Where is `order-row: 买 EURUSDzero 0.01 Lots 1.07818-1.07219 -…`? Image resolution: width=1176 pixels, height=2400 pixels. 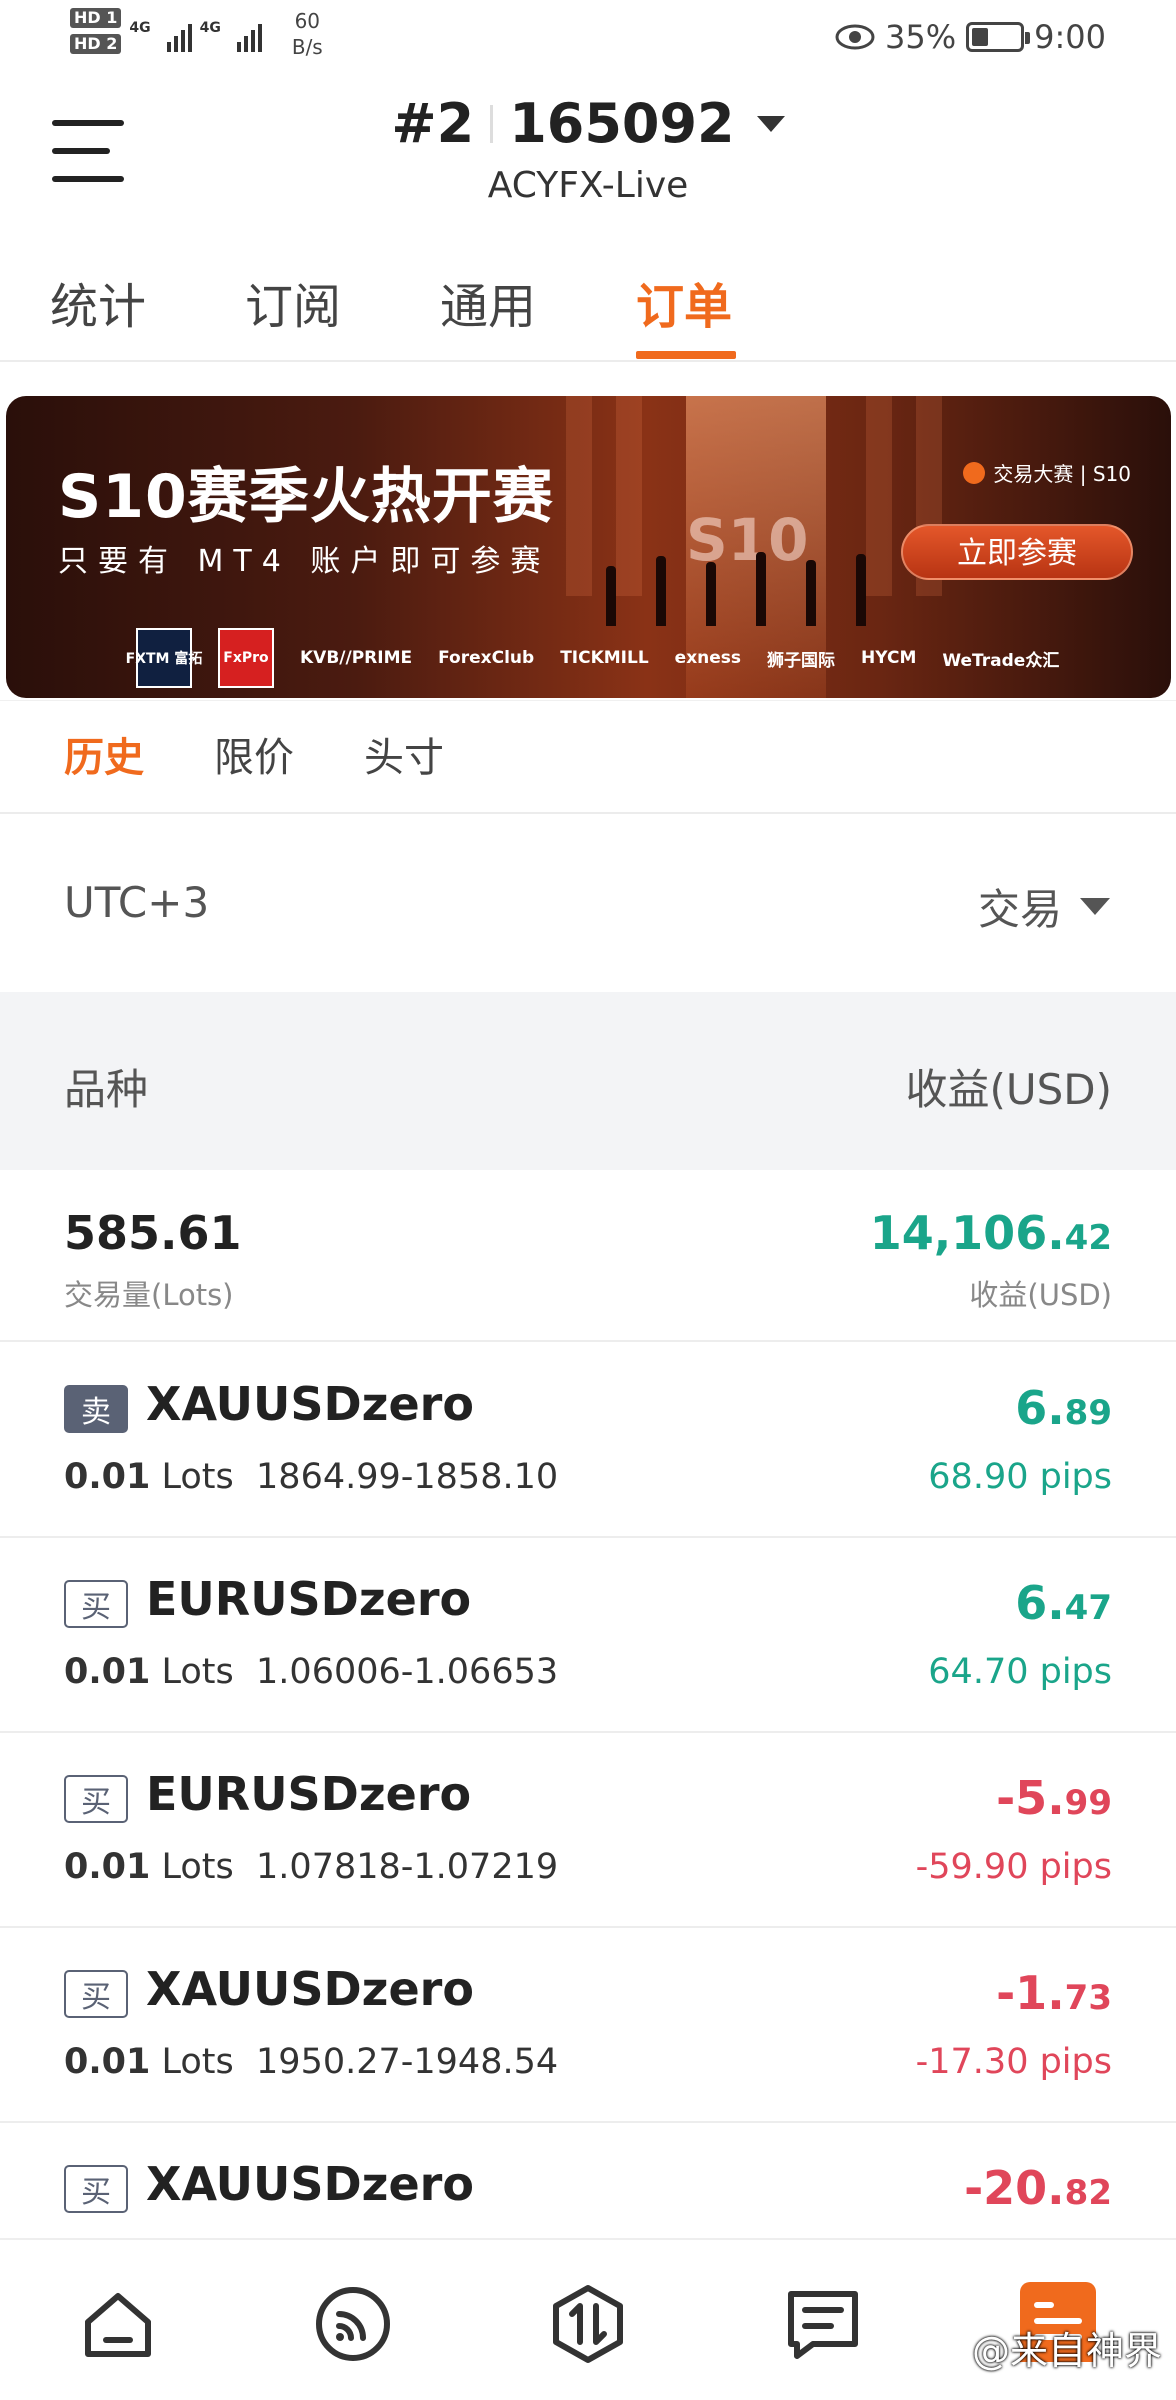
order-row: 买 EURUSDzero 0.01 Lots 1.07818-1.07219 -… is located at coordinates (588, 1830).